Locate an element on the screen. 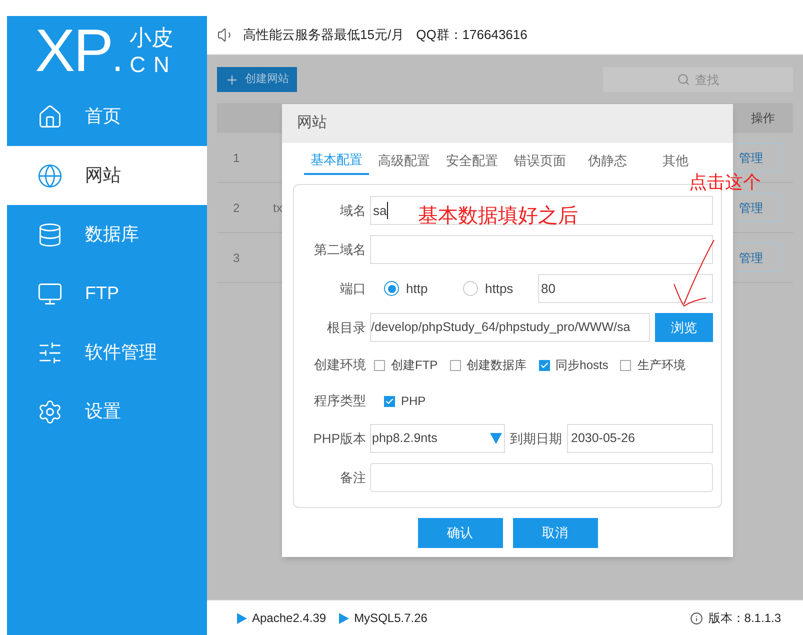  version-text: 版本：8.1.1.3 is located at coordinates (744, 618).